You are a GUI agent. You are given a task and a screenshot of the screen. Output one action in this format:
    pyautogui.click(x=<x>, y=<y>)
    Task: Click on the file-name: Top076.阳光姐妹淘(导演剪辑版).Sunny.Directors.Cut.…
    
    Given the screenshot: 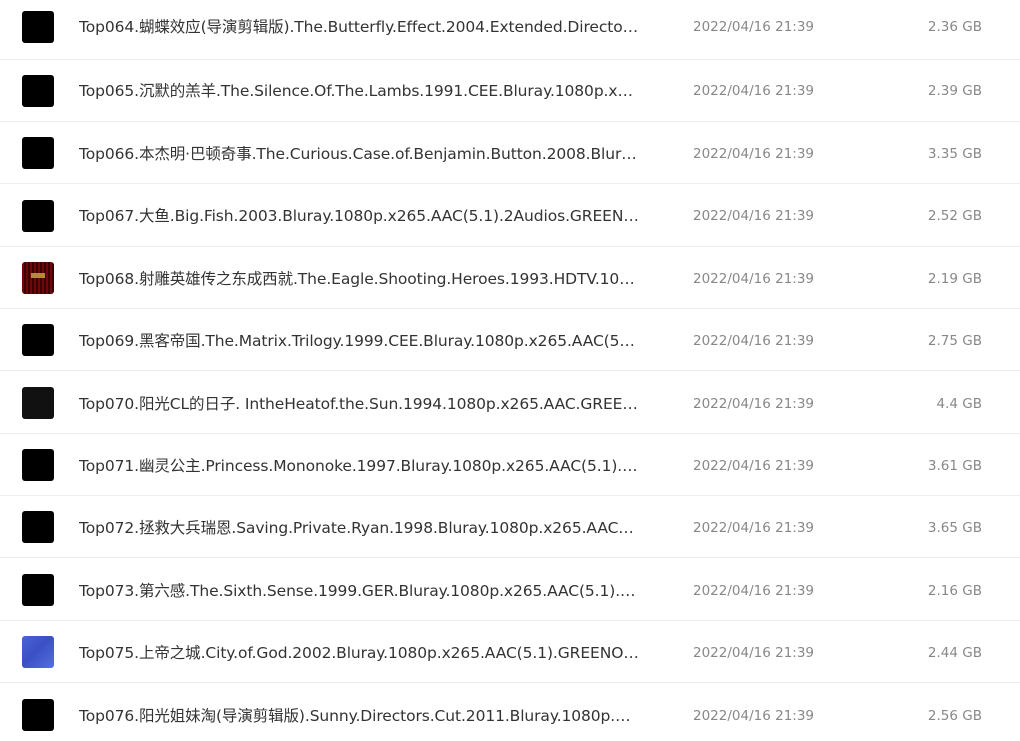 What is the action you would take?
    pyautogui.click(x=359, y=716)
    